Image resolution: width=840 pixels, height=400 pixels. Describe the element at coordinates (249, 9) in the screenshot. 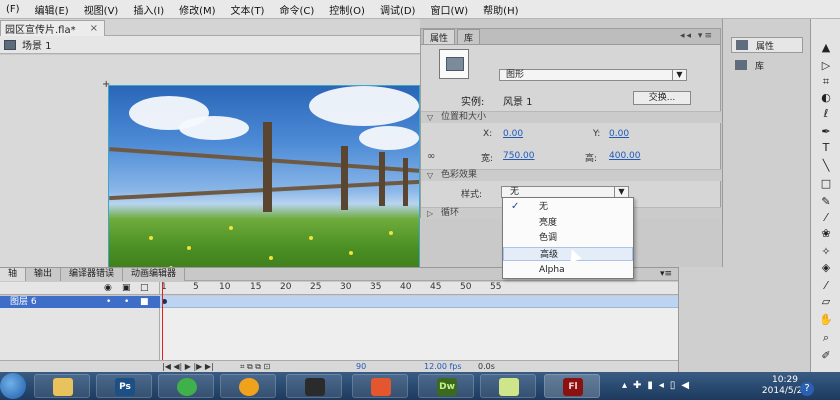

I see `menu-text: 文本(T)` at that location.